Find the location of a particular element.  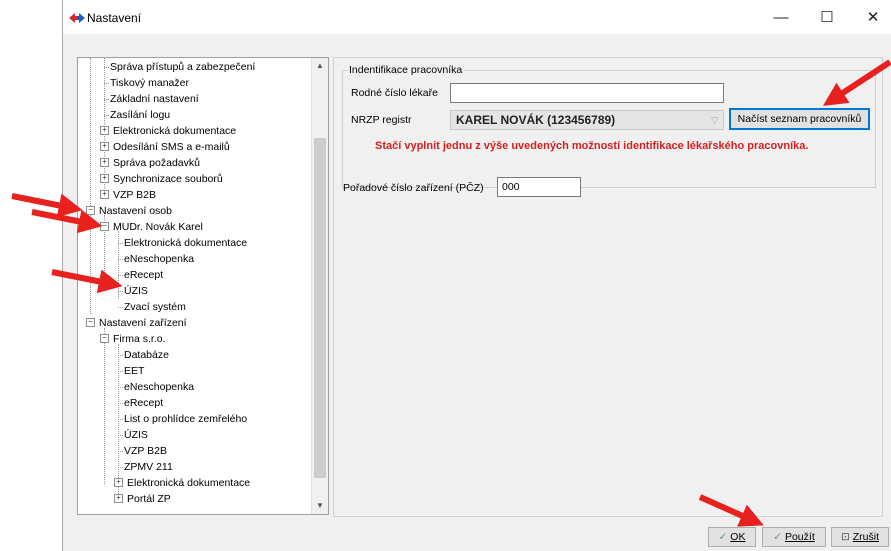

ok-button: ✓ OK is located at coordinates (732, 537).